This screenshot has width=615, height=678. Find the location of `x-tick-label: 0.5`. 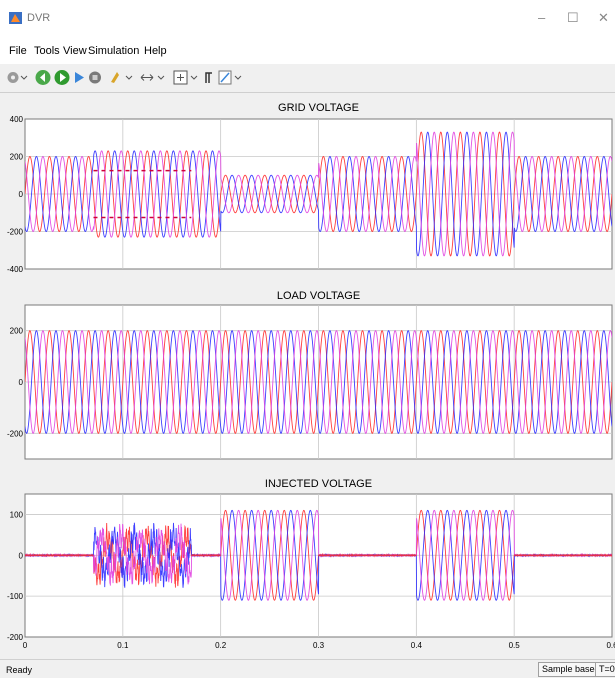

x-tick-label: 0.5 is located at coordinates (515, 645).